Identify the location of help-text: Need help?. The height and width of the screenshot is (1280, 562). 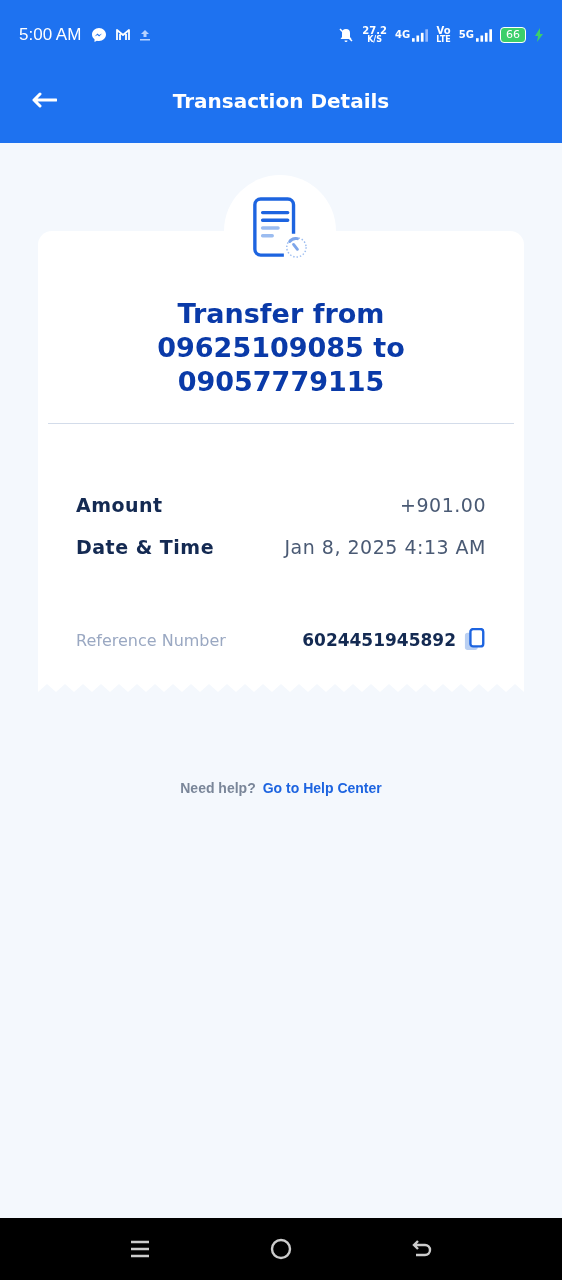
(218, 788).